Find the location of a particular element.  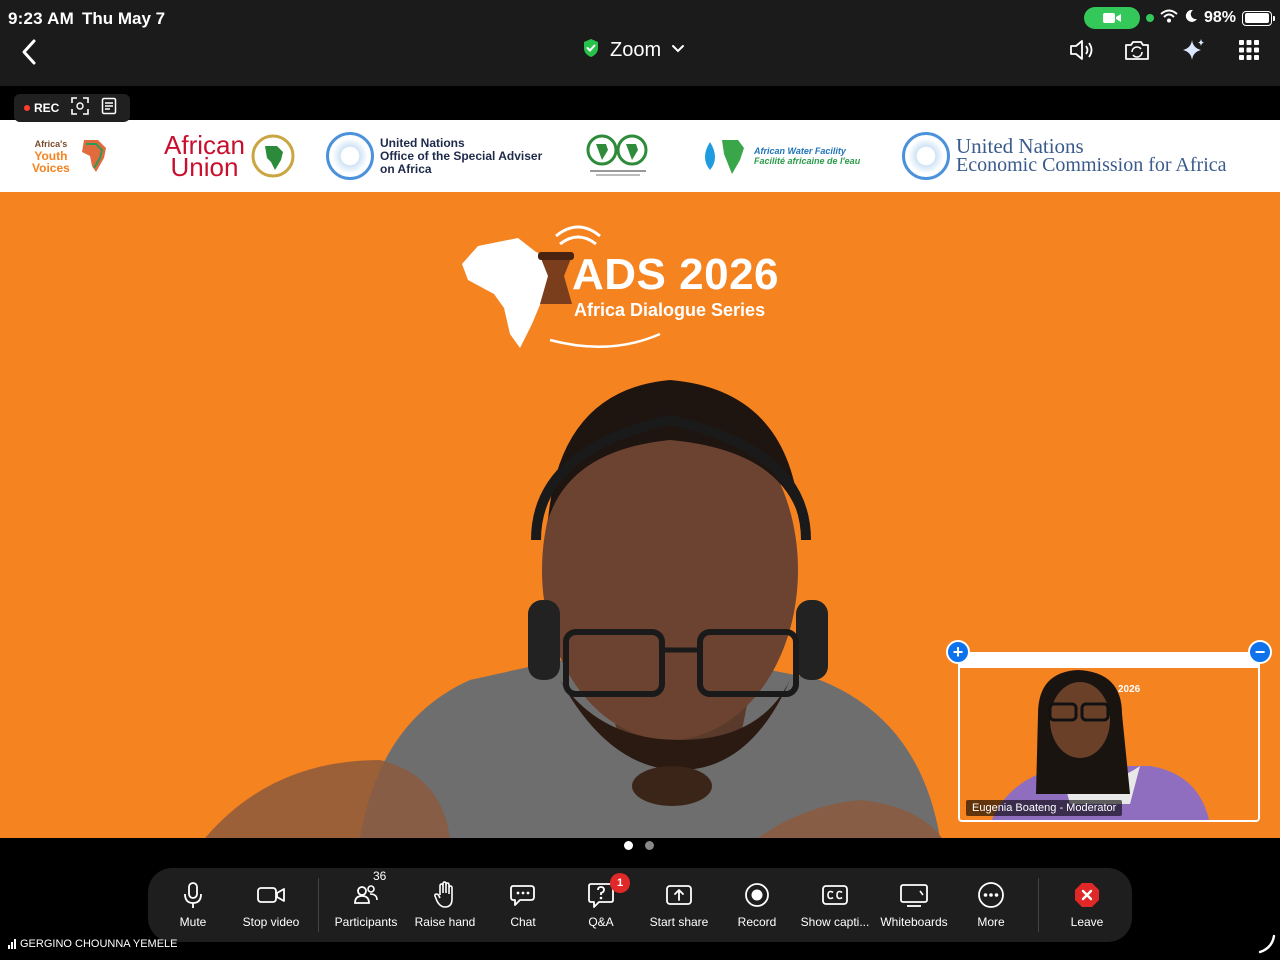

status-date: Thu May 7 is located at coordinates (124, 18).